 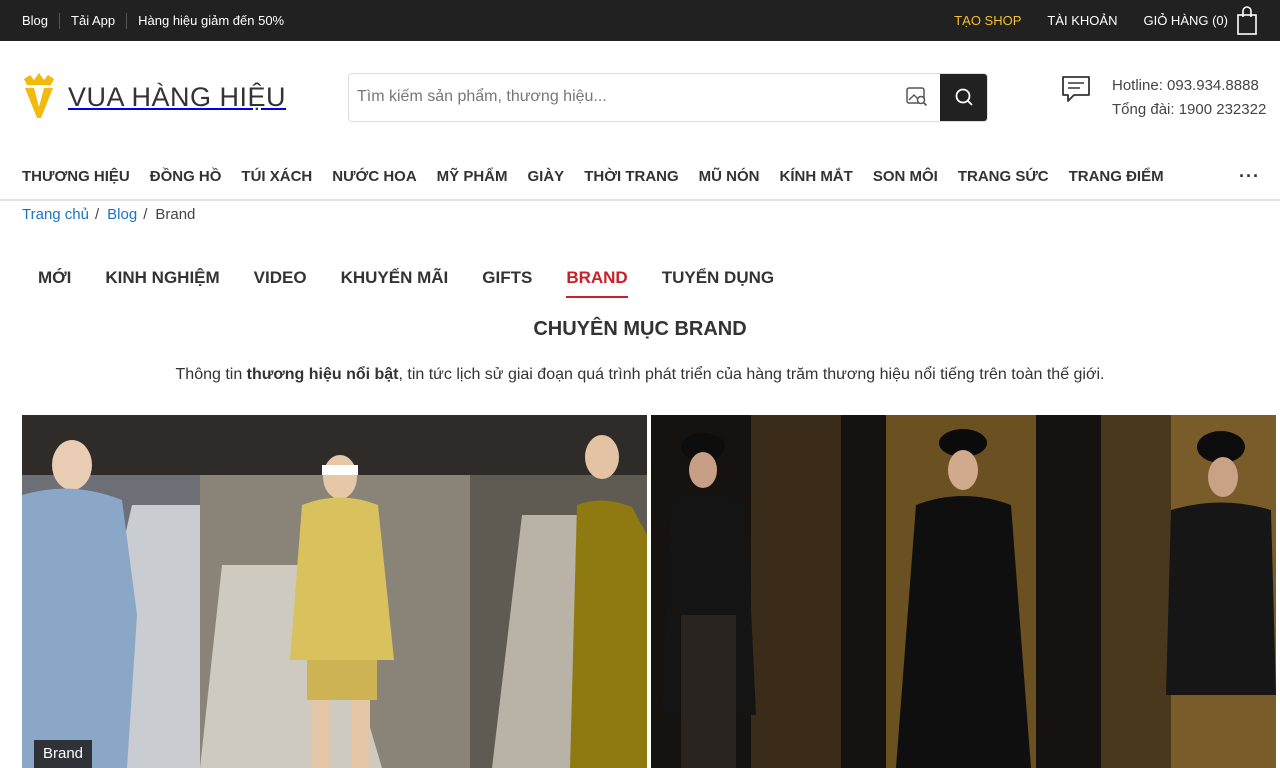 What do you see at coordinates (63, 754) in the screenshot?
I see `article-tag: Brand` at bounding box center [63, 754].